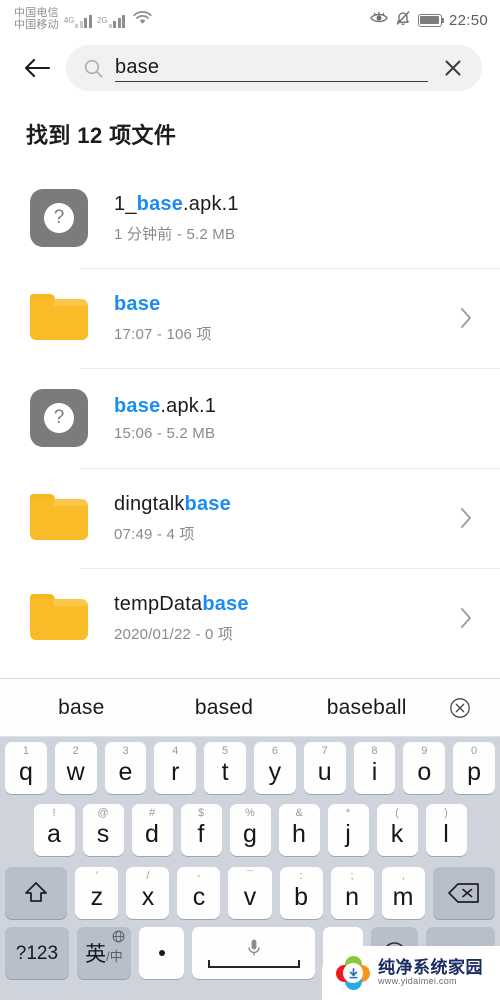 Image resolution: width=500 pixels, height=1000 pixels. Describe the element at coordinates (97, 893) in the screenshot. I see `key-z: ' z` at that location.